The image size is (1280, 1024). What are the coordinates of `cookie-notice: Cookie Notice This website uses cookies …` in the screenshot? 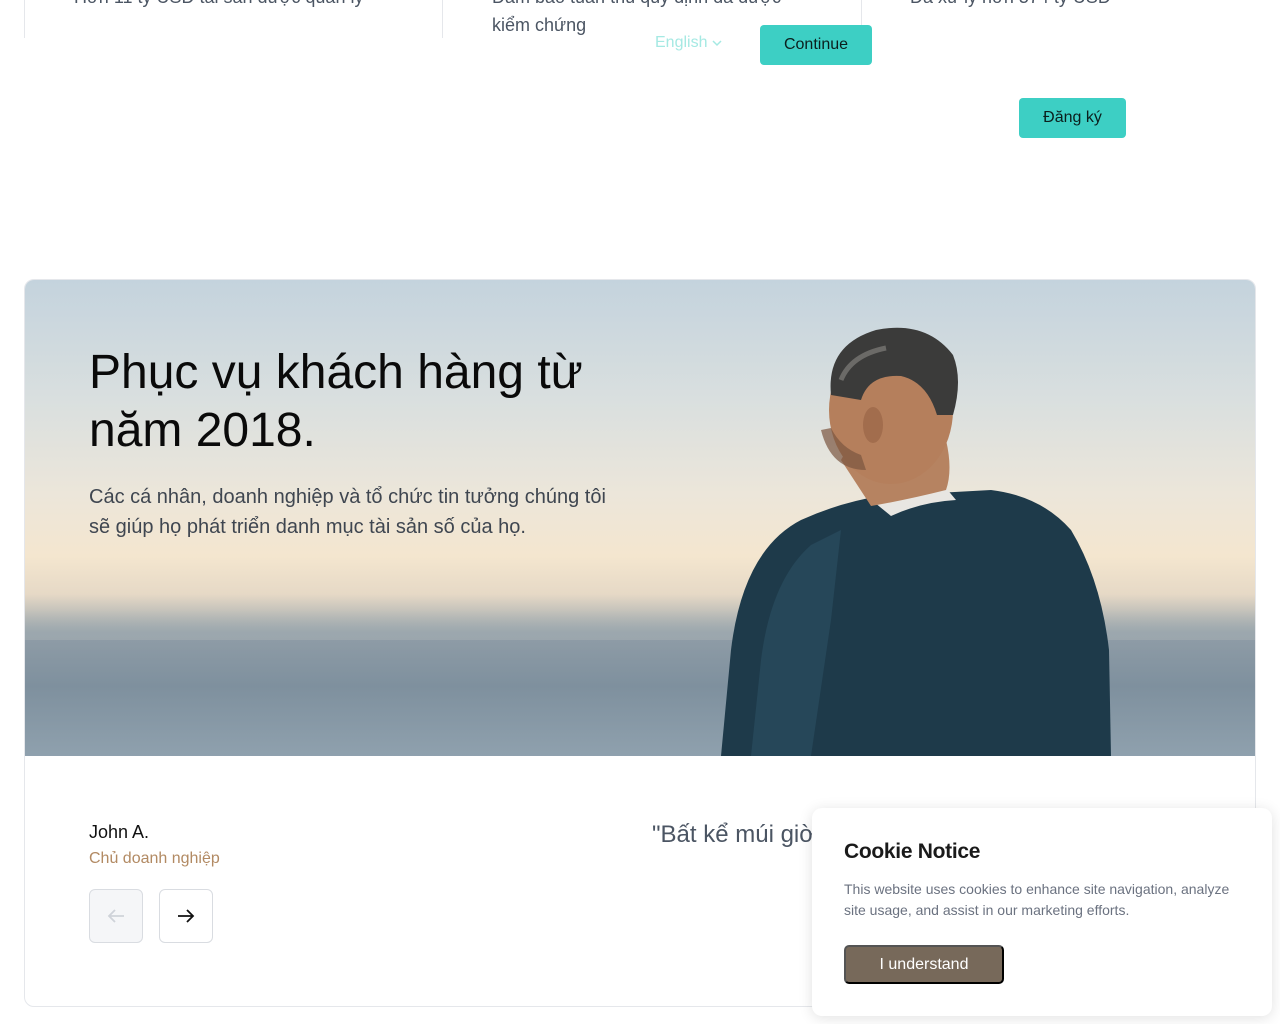 It's located at (1042, 912).